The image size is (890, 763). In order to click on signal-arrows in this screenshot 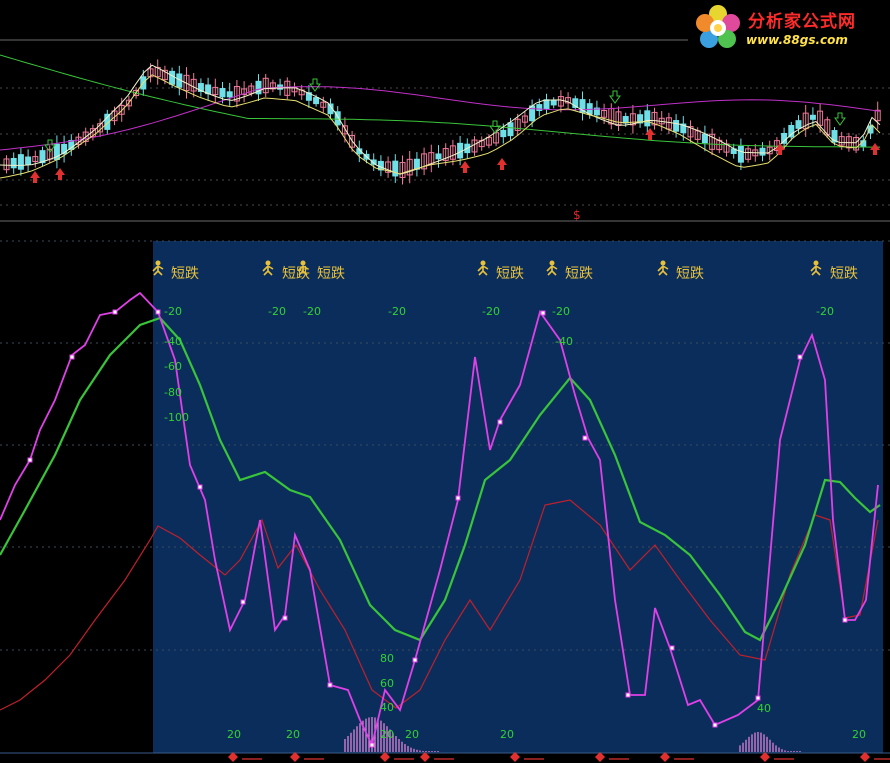, I will do `click(455, 130)`.